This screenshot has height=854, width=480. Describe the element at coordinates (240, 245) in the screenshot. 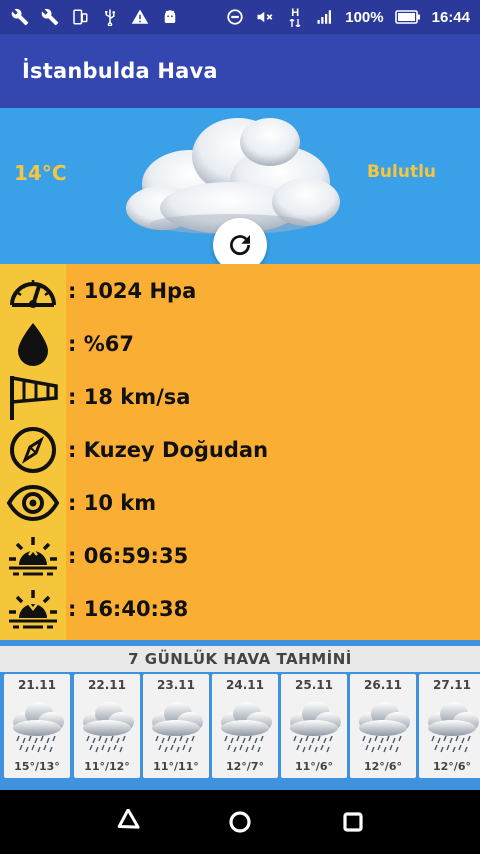

I see `refresh-icon` at that location.